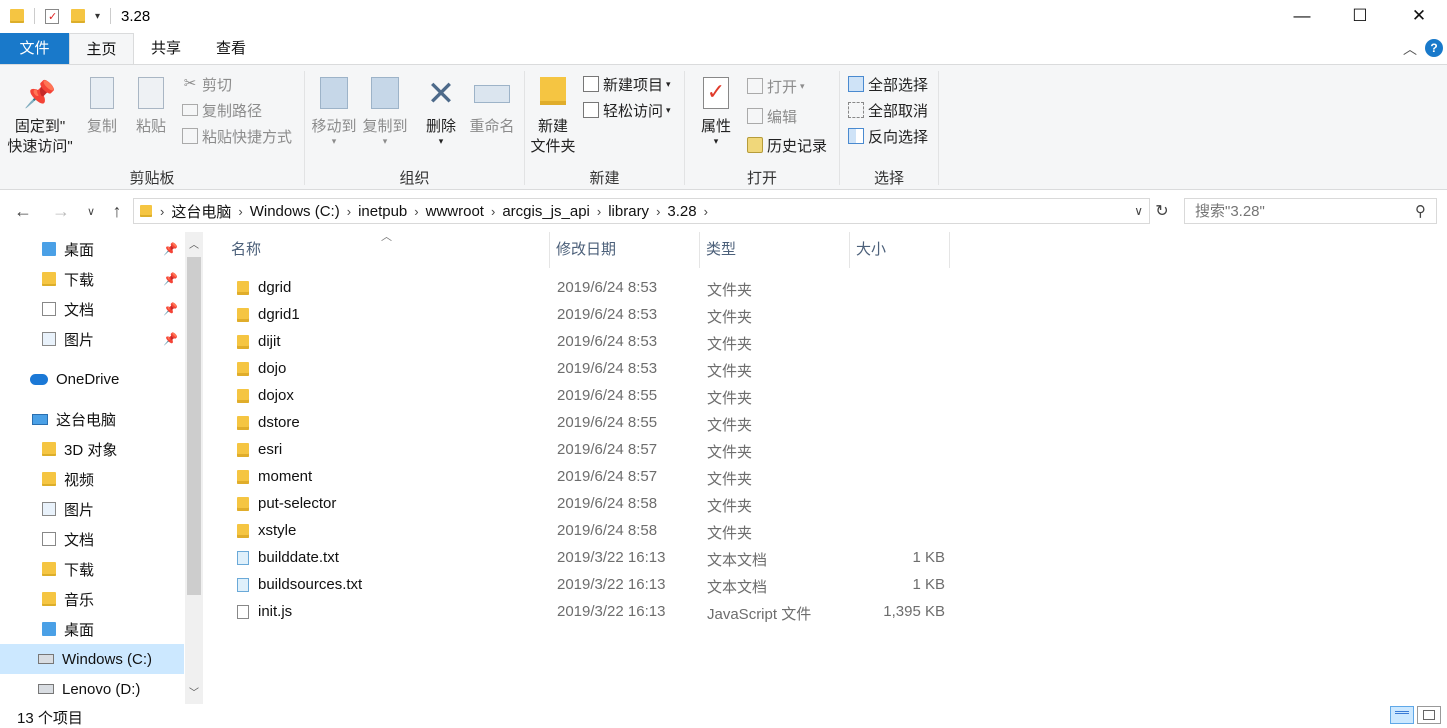  I want to click on table-row: dgrid 2019/6/24 8:53 文件夹, so click(591, 288).